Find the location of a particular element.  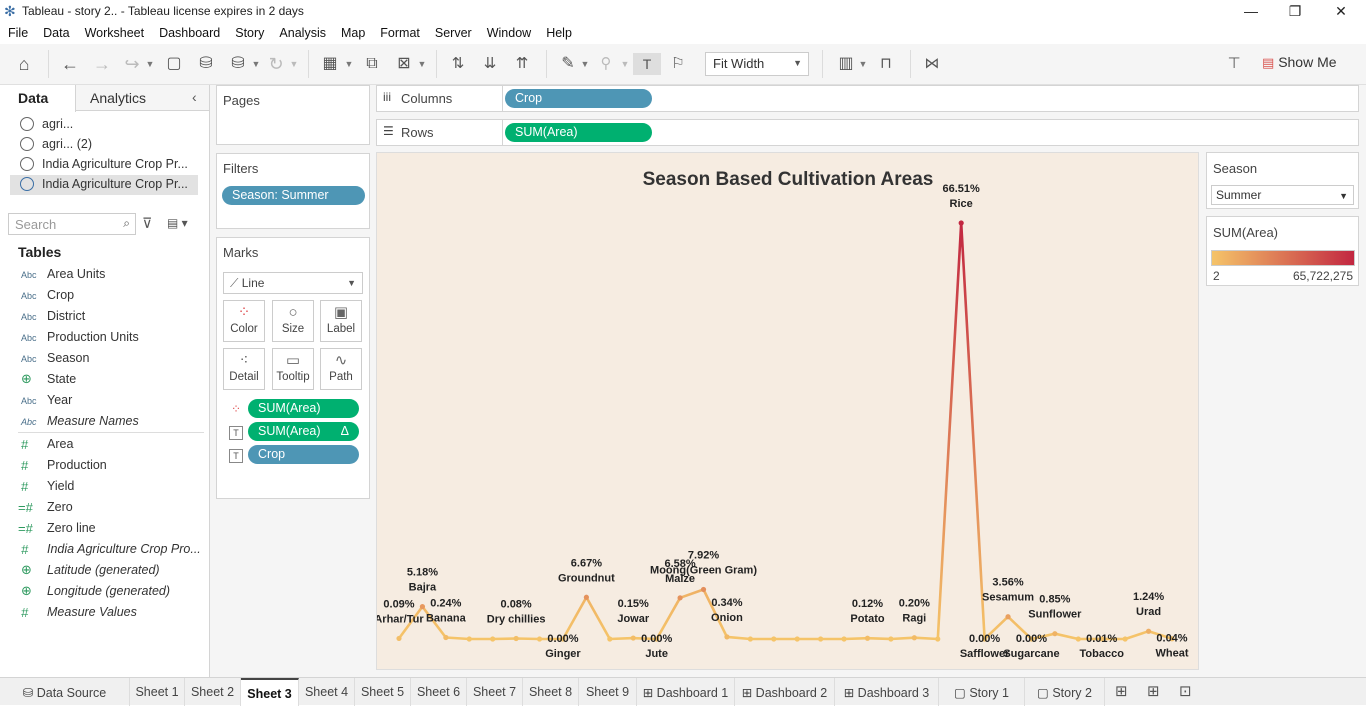

tab-story-2: ▢ Story 2 is located at coordinates (1065, 692).